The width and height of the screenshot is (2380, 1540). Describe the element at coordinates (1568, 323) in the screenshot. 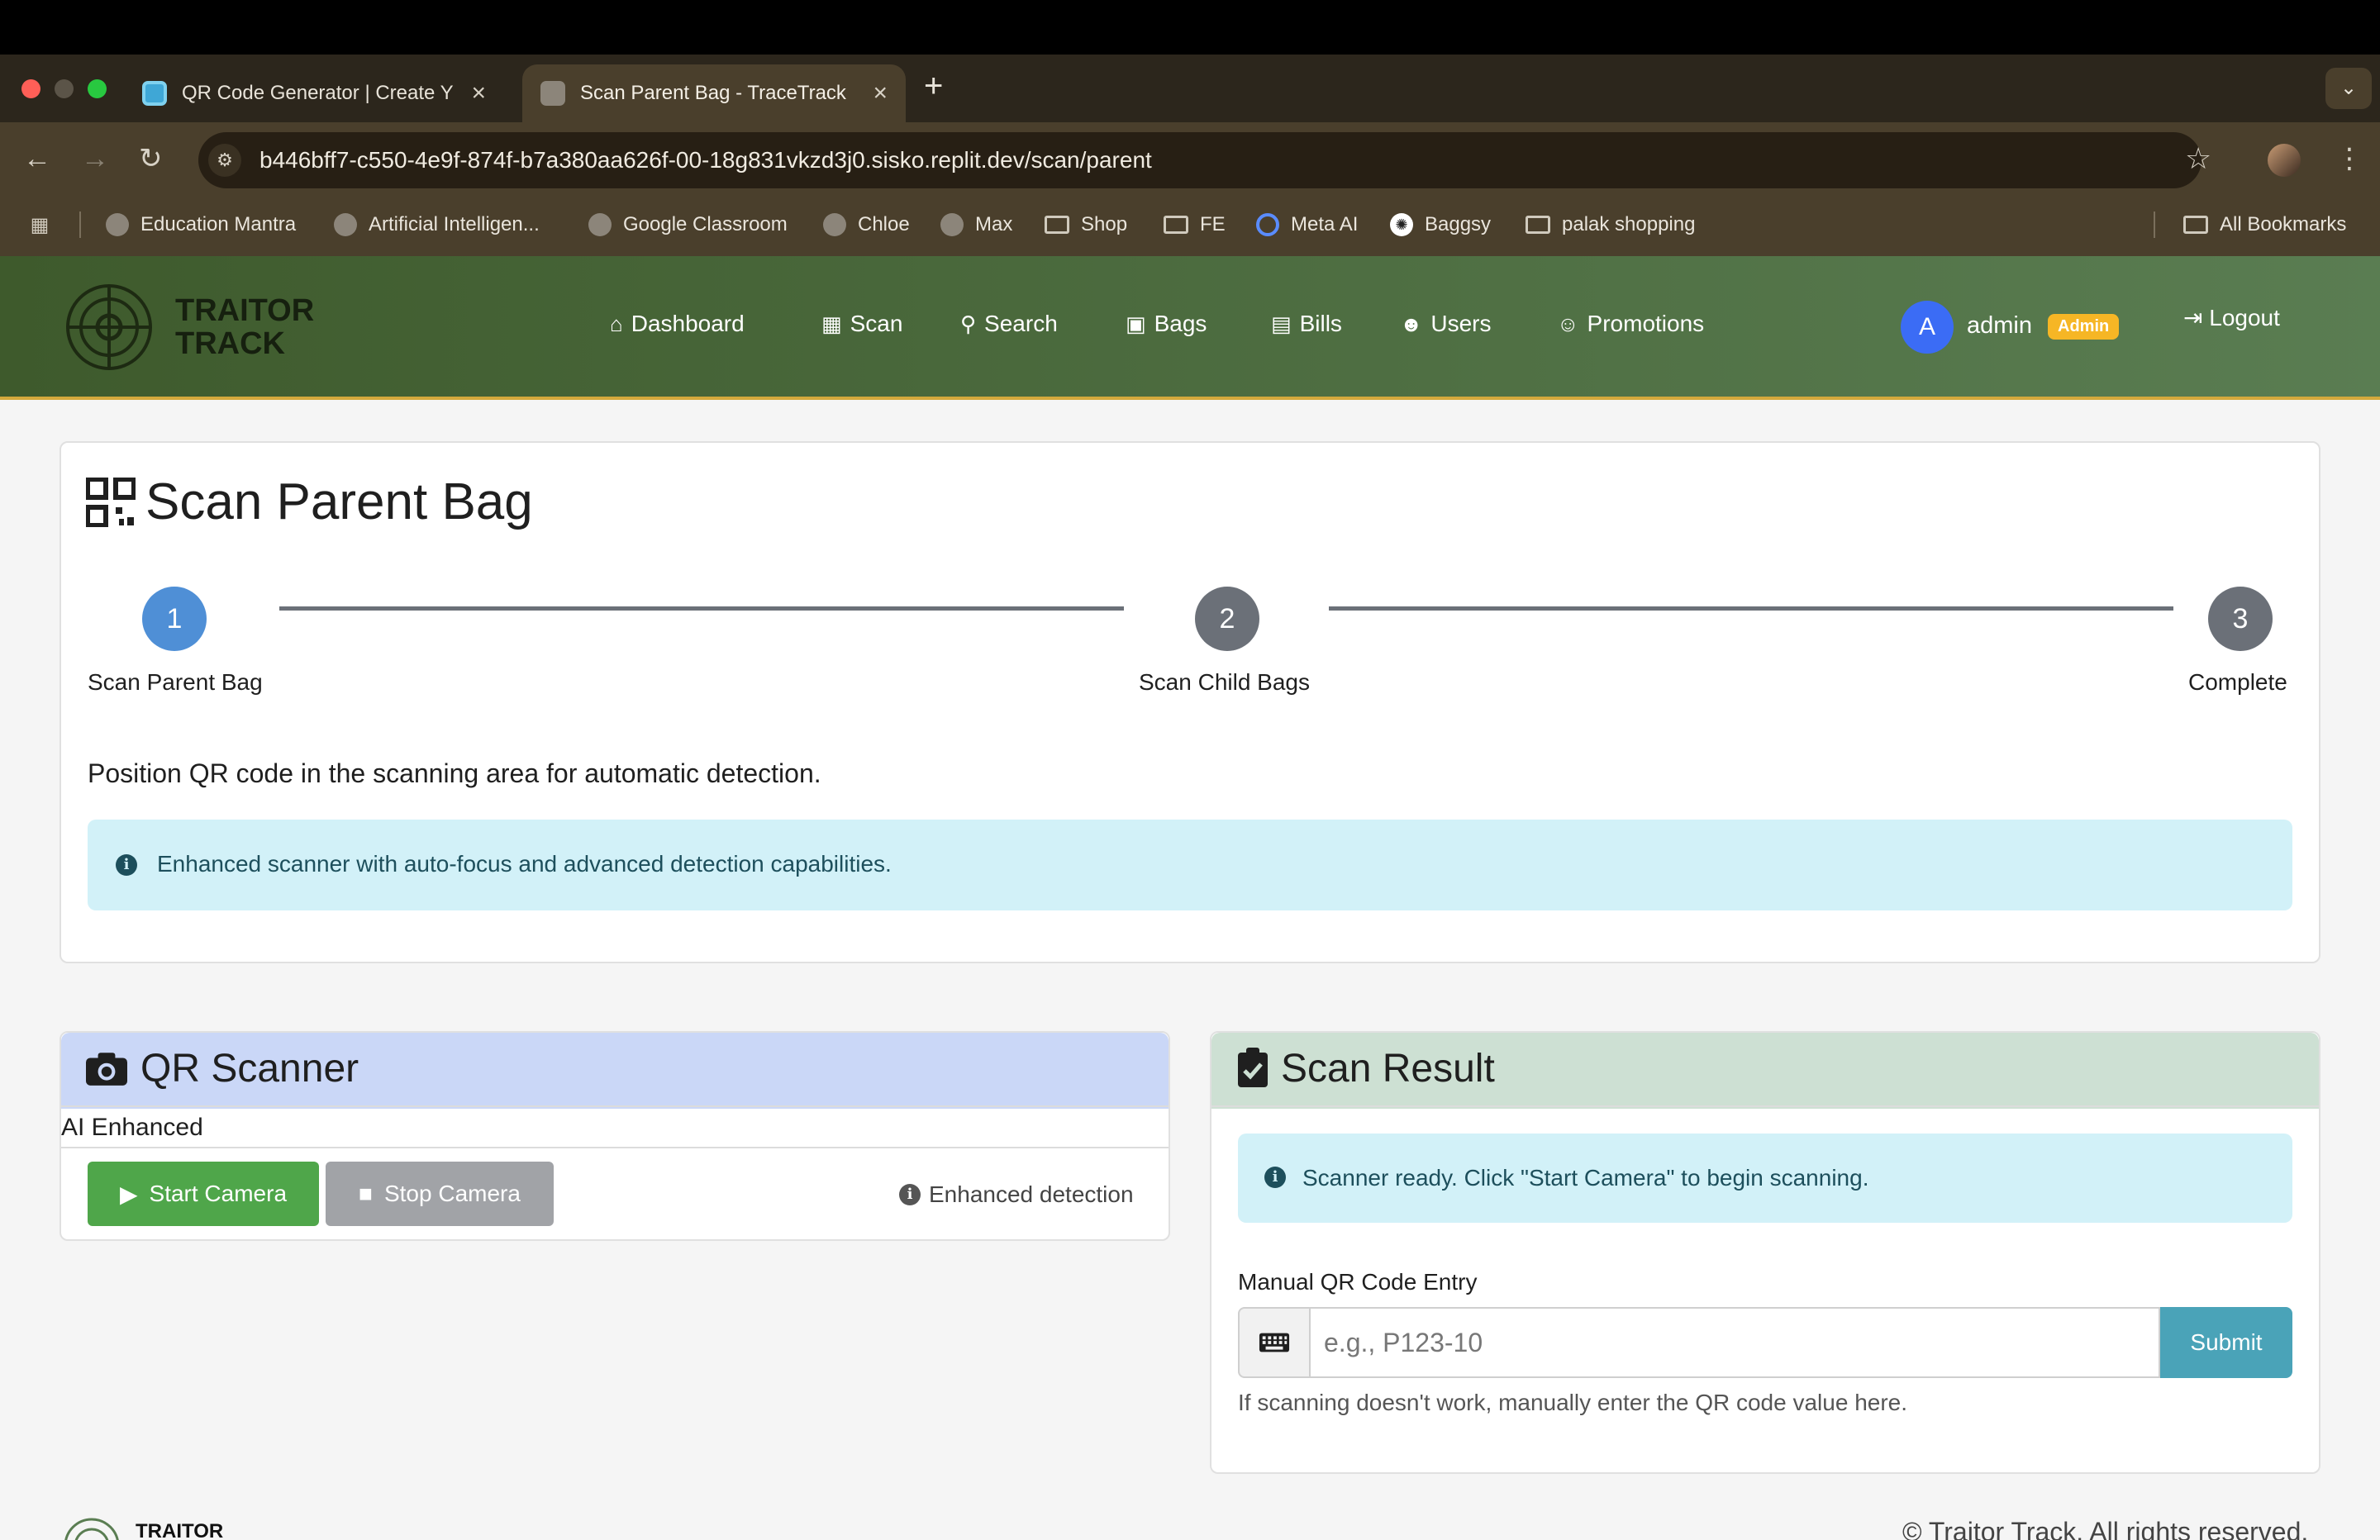

I see `user-gear-icon: ☺` at that location.